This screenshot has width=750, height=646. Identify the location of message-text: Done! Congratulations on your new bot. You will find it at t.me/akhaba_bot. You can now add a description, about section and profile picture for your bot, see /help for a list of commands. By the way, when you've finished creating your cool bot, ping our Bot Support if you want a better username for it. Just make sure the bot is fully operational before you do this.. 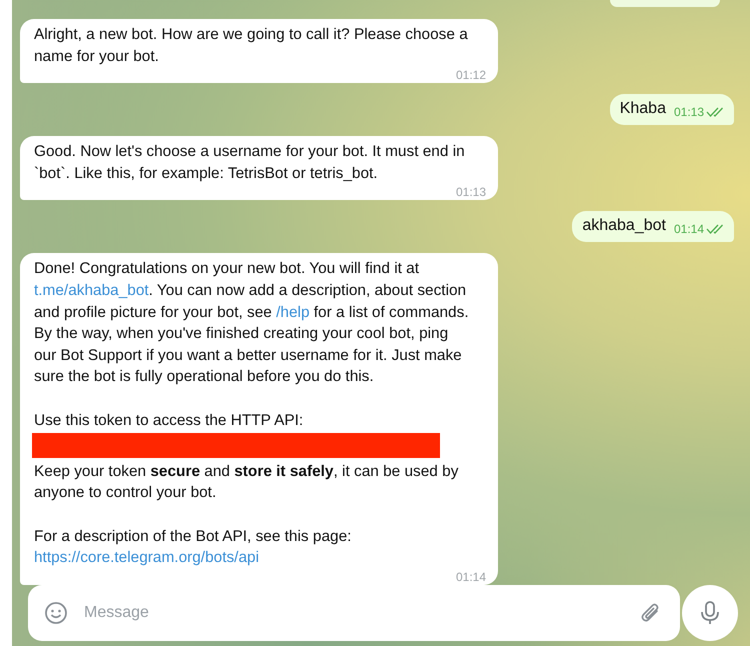
(252, 323).